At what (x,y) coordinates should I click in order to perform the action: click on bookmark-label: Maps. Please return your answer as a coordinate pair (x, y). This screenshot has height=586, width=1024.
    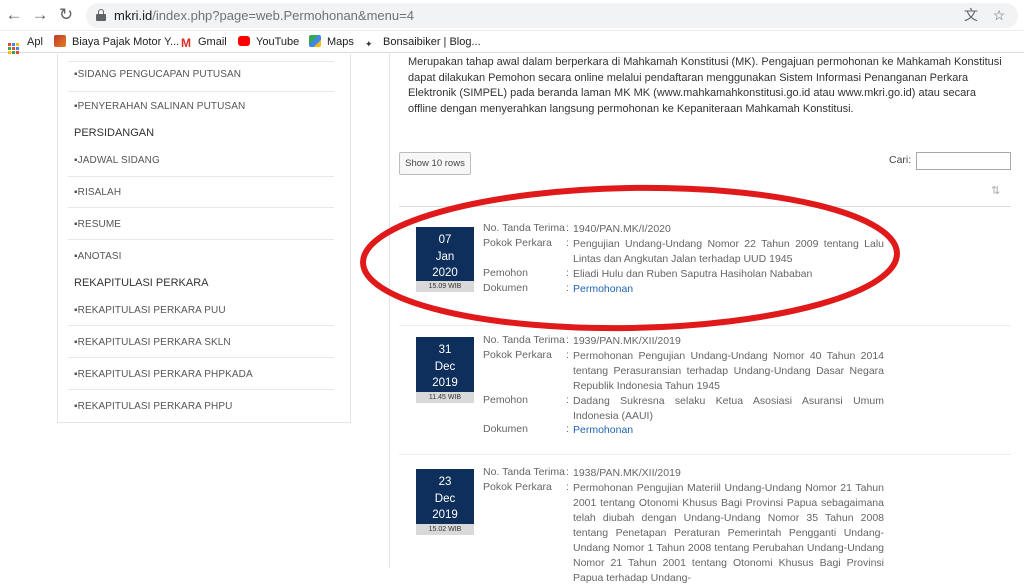
    Looking at the image, I should click on (340, 42).